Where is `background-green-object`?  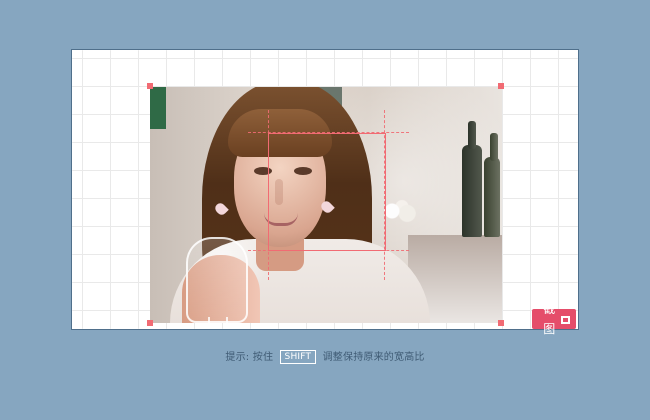
background-green-object is located at coordinates (158, 108).